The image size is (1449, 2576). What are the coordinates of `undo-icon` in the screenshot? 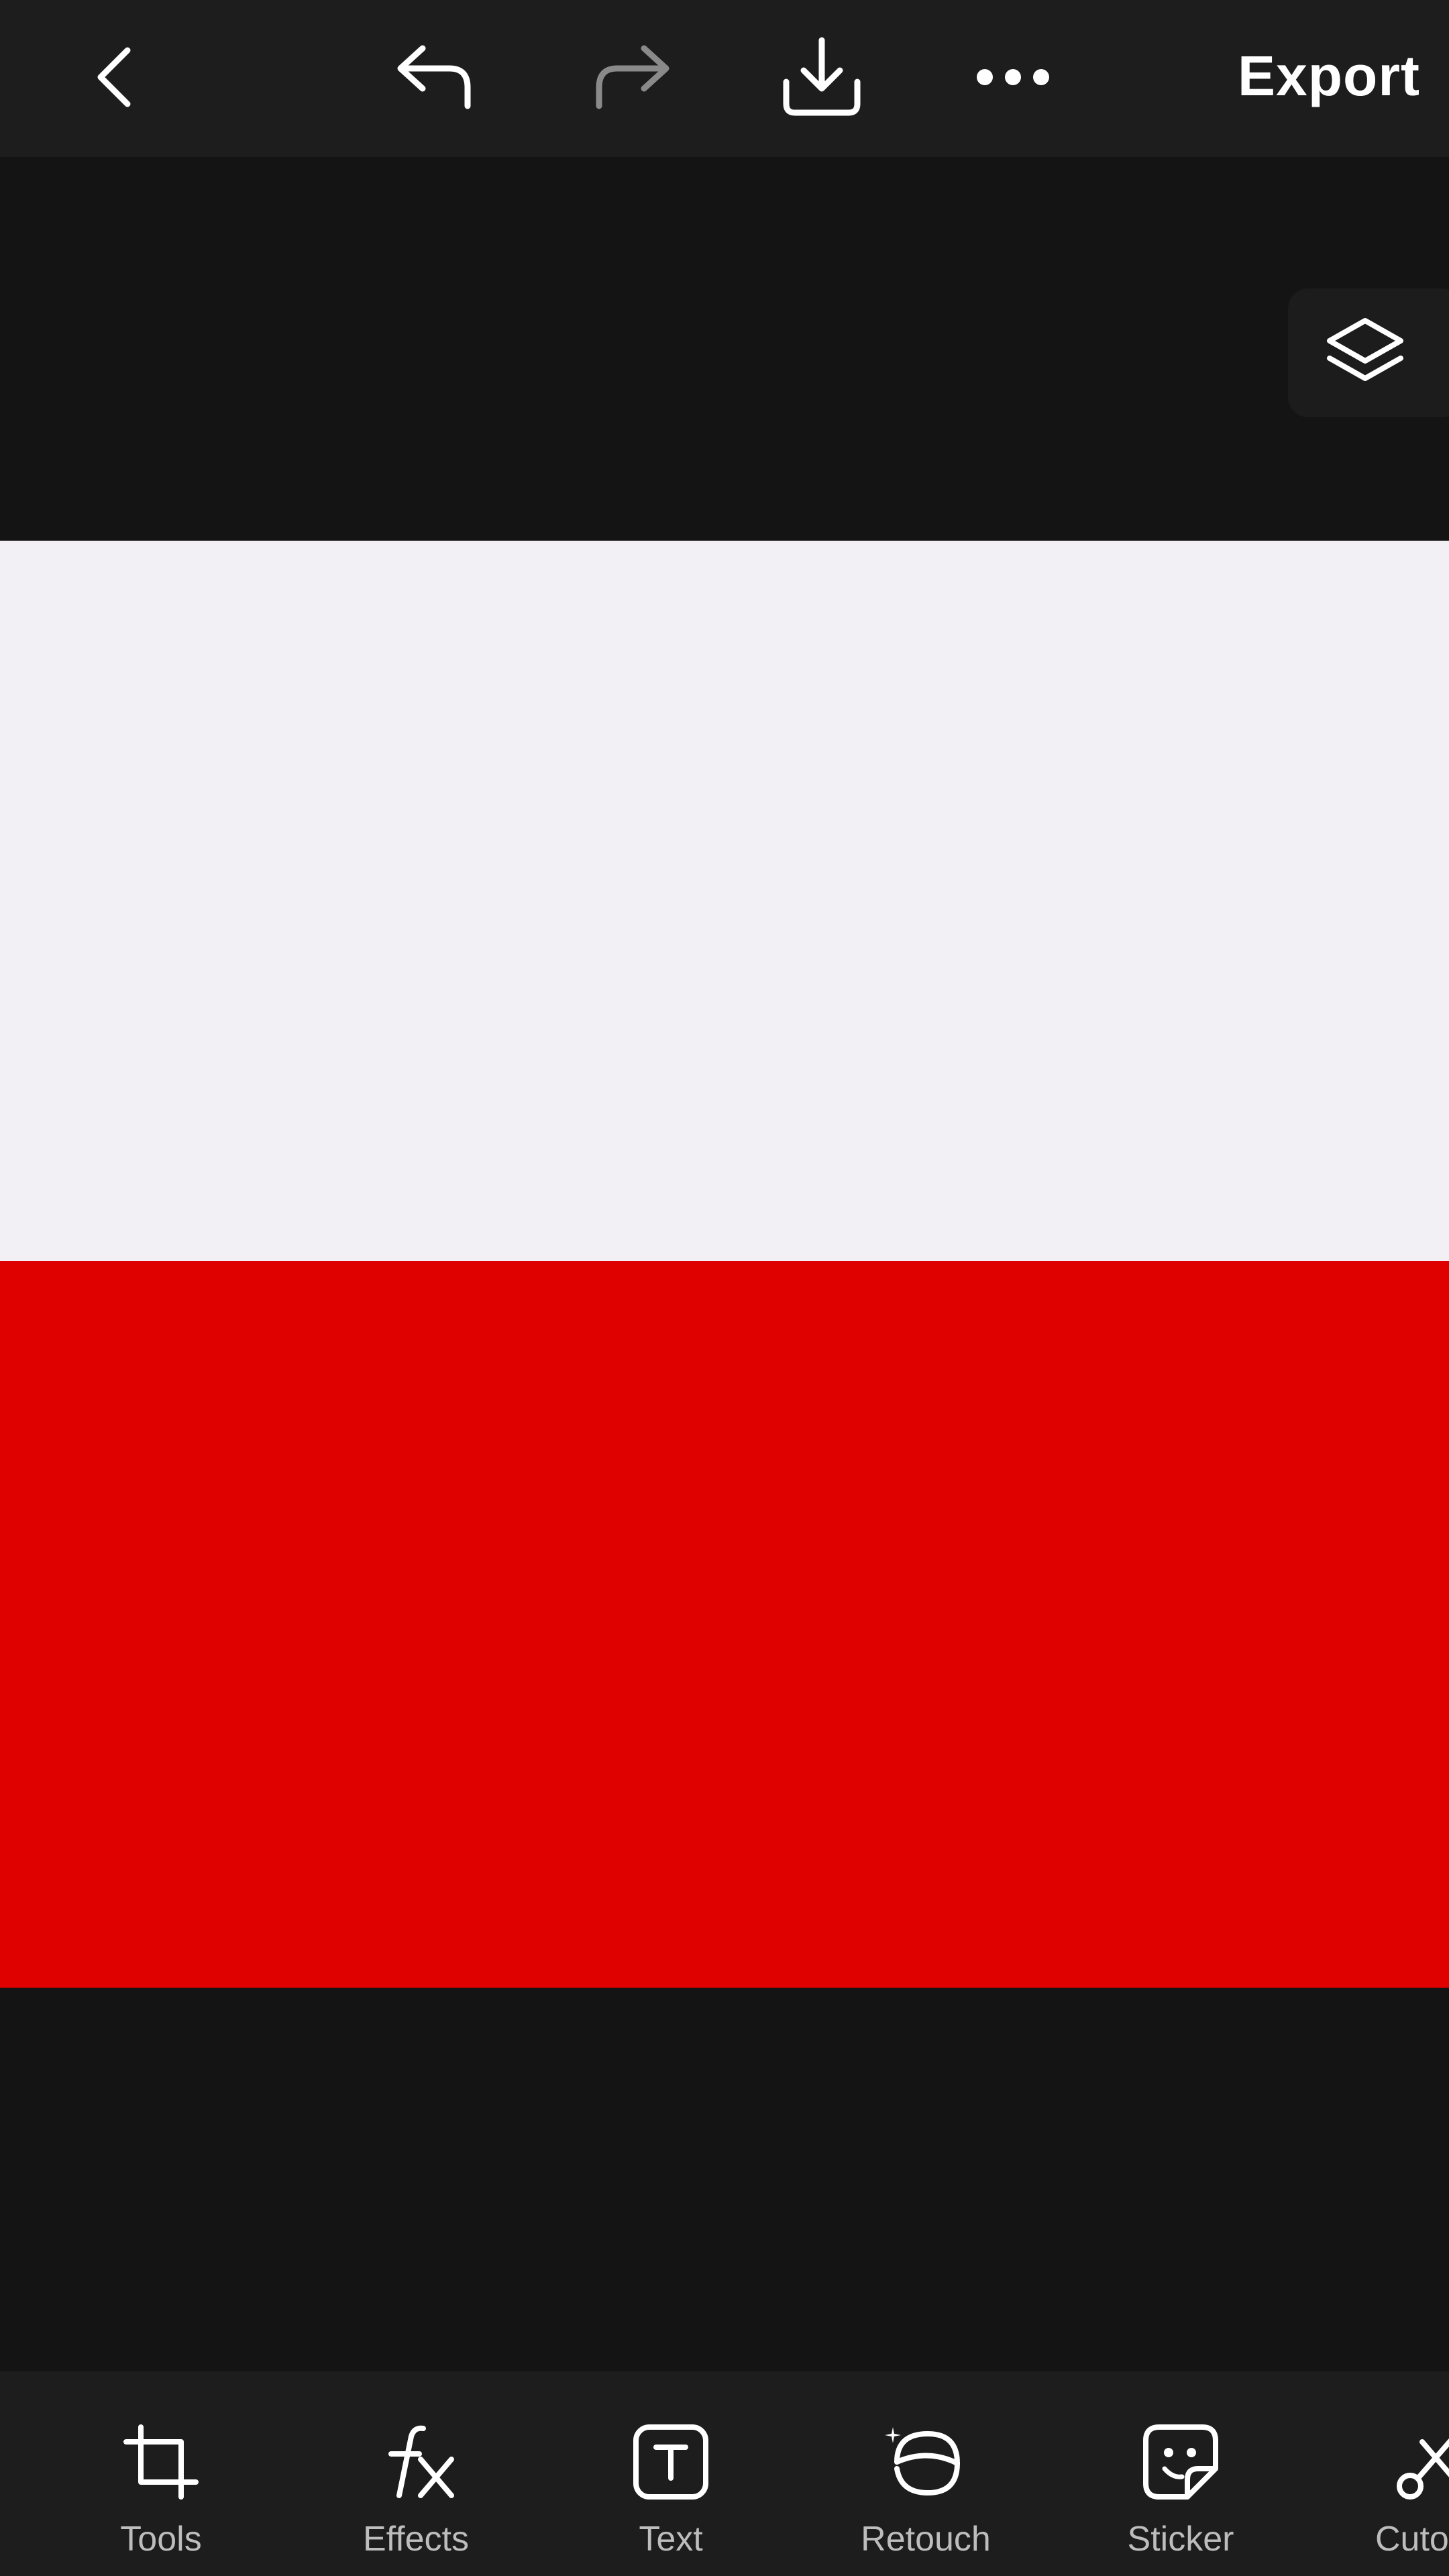 It's located at (434, 77).